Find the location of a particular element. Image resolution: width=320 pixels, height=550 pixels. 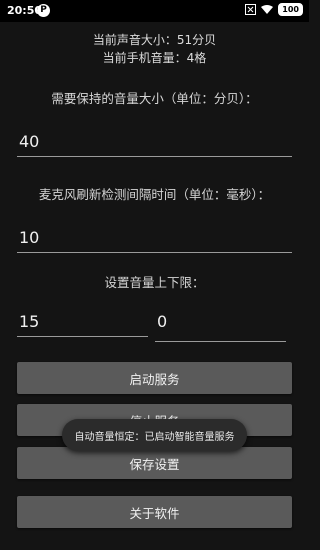

start-service-button: 启动服务 is located at coordinates (154, 378).